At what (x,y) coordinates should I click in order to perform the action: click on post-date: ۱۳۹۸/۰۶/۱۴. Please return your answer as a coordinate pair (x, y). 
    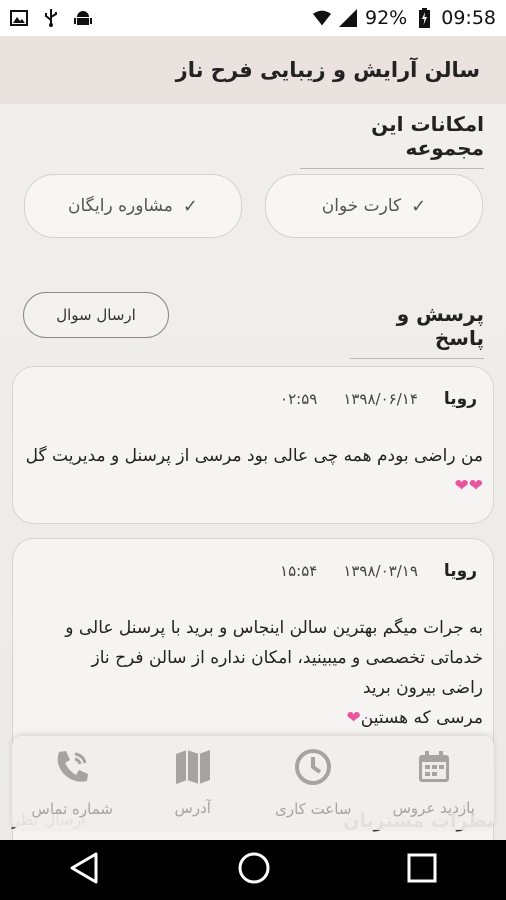
    Looking at the image, I should click on (380, 399).